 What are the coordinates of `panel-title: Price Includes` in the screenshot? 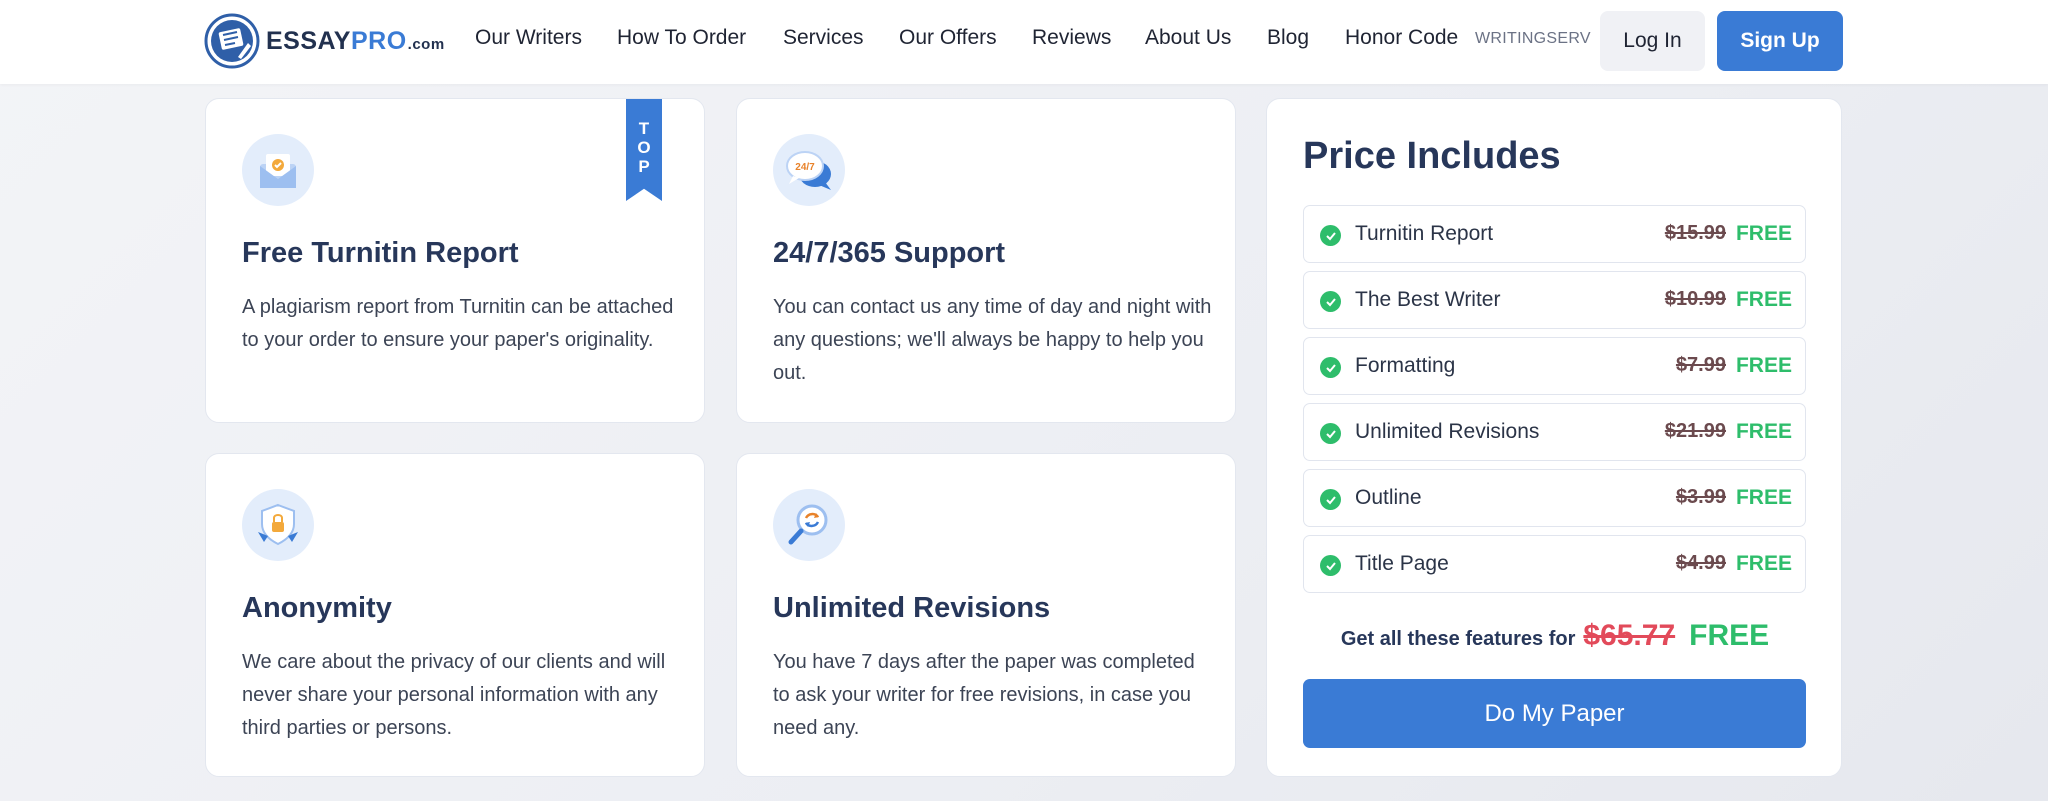 It's located at (1432, 156).